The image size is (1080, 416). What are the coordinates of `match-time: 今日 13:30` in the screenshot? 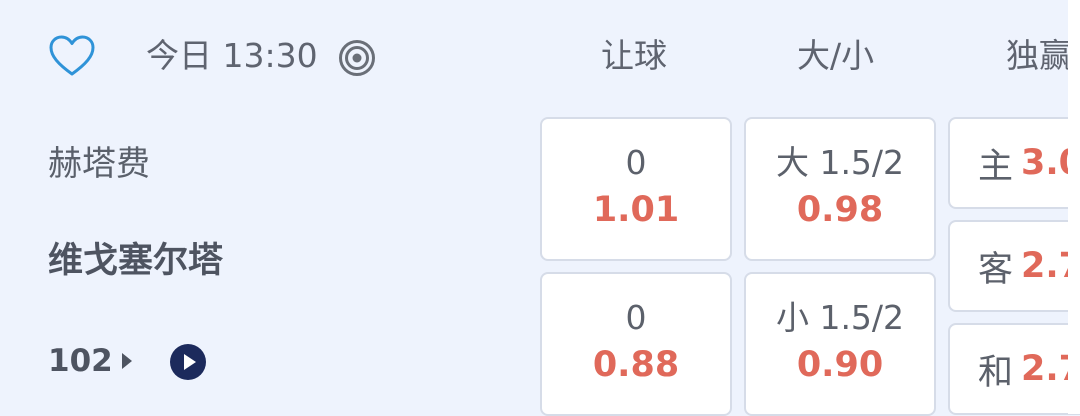 It's located at (232, 55).